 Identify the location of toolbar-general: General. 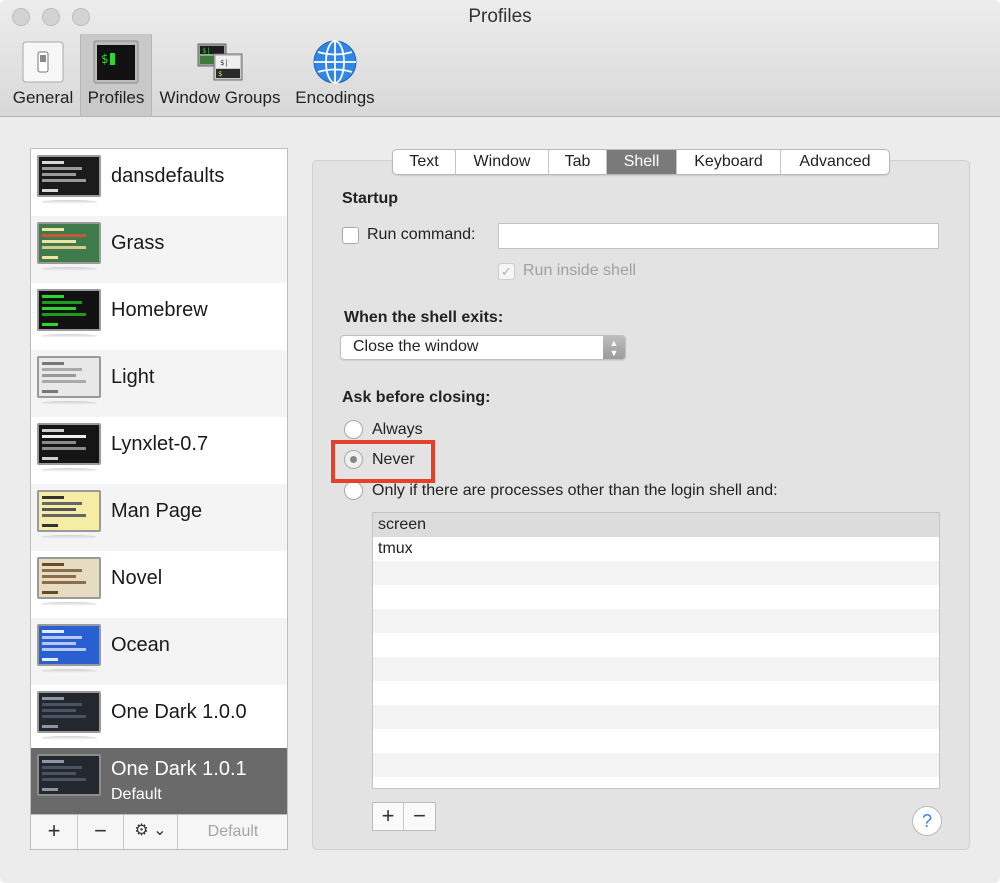
(43, 75).